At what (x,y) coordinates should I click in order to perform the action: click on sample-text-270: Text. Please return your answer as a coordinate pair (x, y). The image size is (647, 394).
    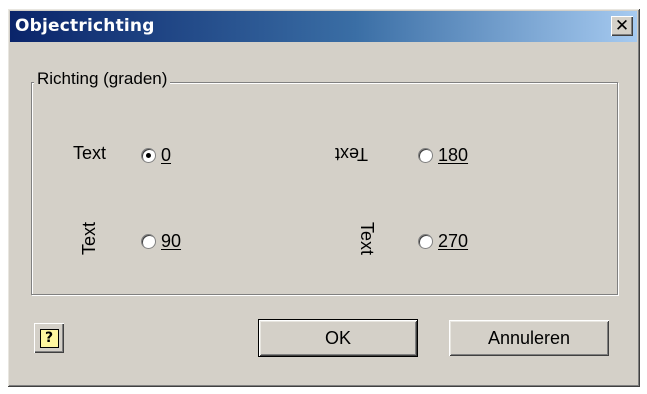
    Looking at the image, I should click on (367, 238).